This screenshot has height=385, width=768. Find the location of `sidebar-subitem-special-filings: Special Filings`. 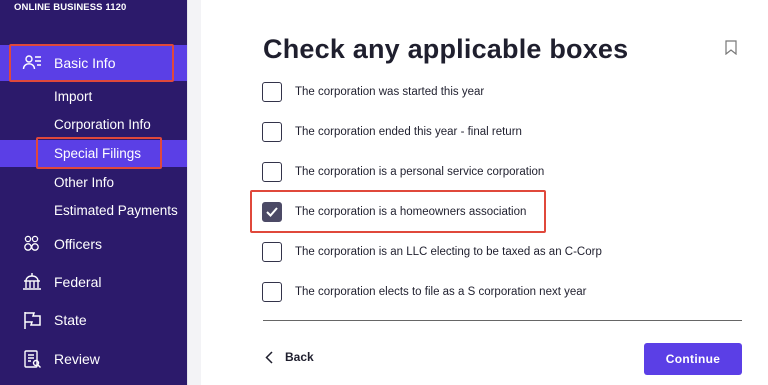

sidebar-subitem-special-filings: Special Filings is located at coordinates (93, 153).